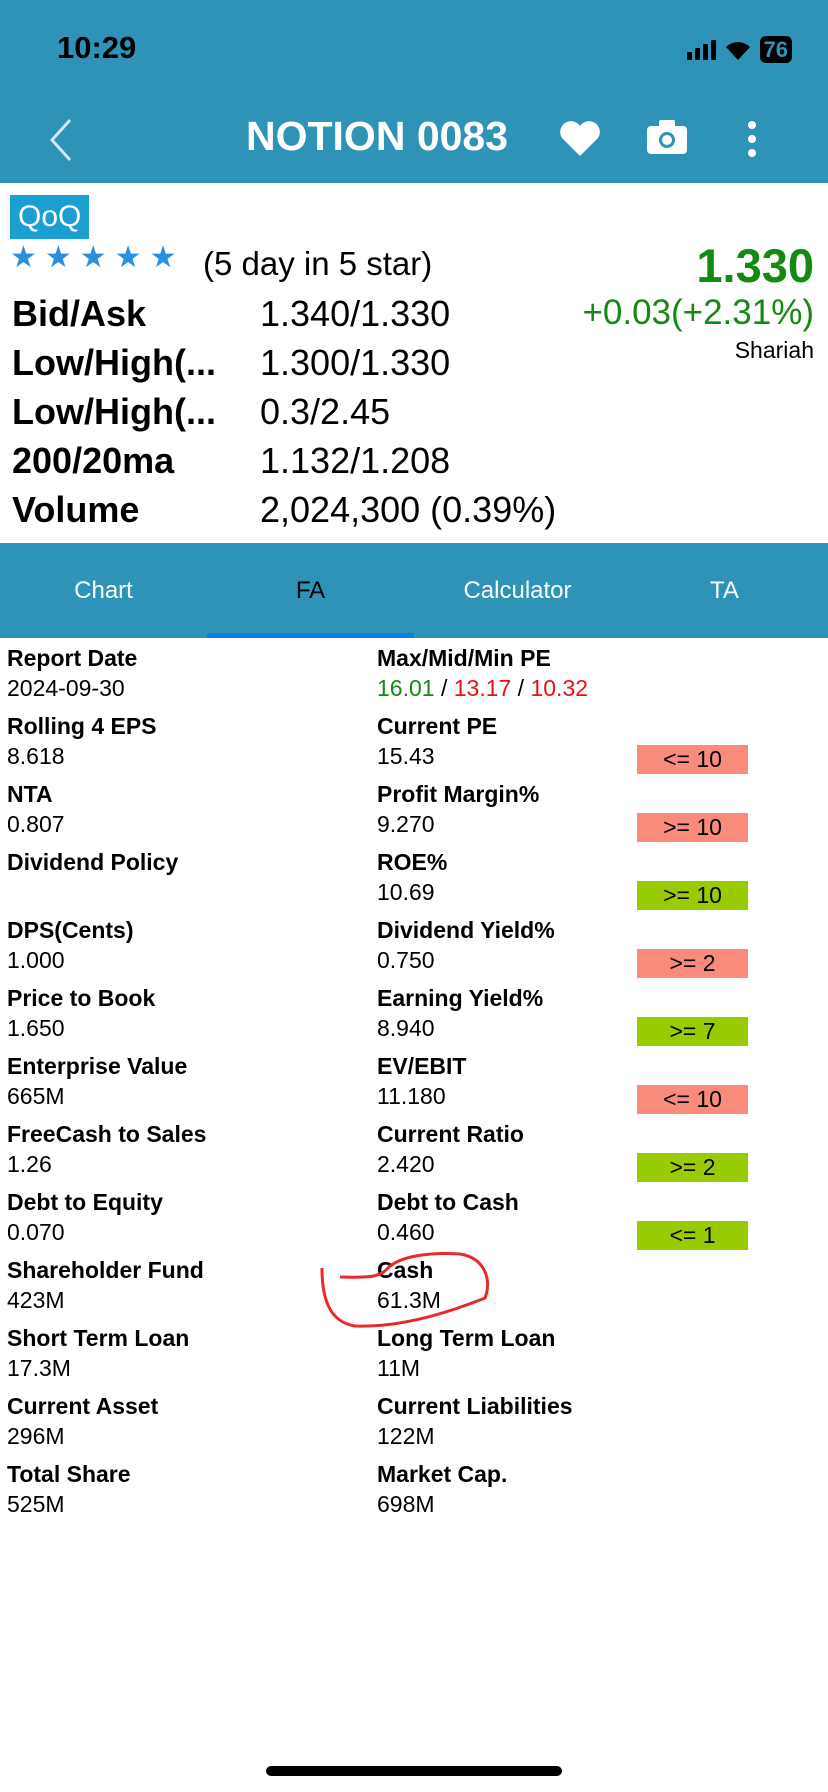  Describe the element at coordinates (460, 998) in the screenshot. I see `fa-label: Earning Yield%` at that location.